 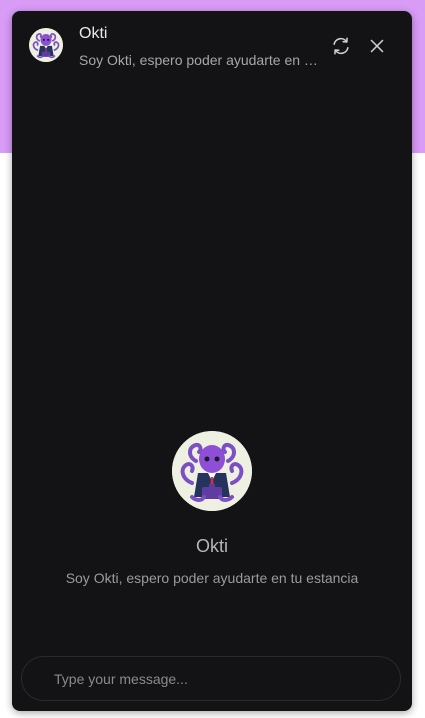 I want to click on refresh-button, so click(x=341, y=46).